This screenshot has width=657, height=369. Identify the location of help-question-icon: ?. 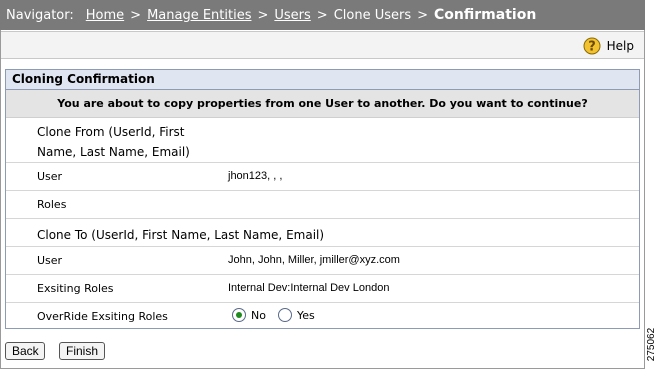
(592, 46).